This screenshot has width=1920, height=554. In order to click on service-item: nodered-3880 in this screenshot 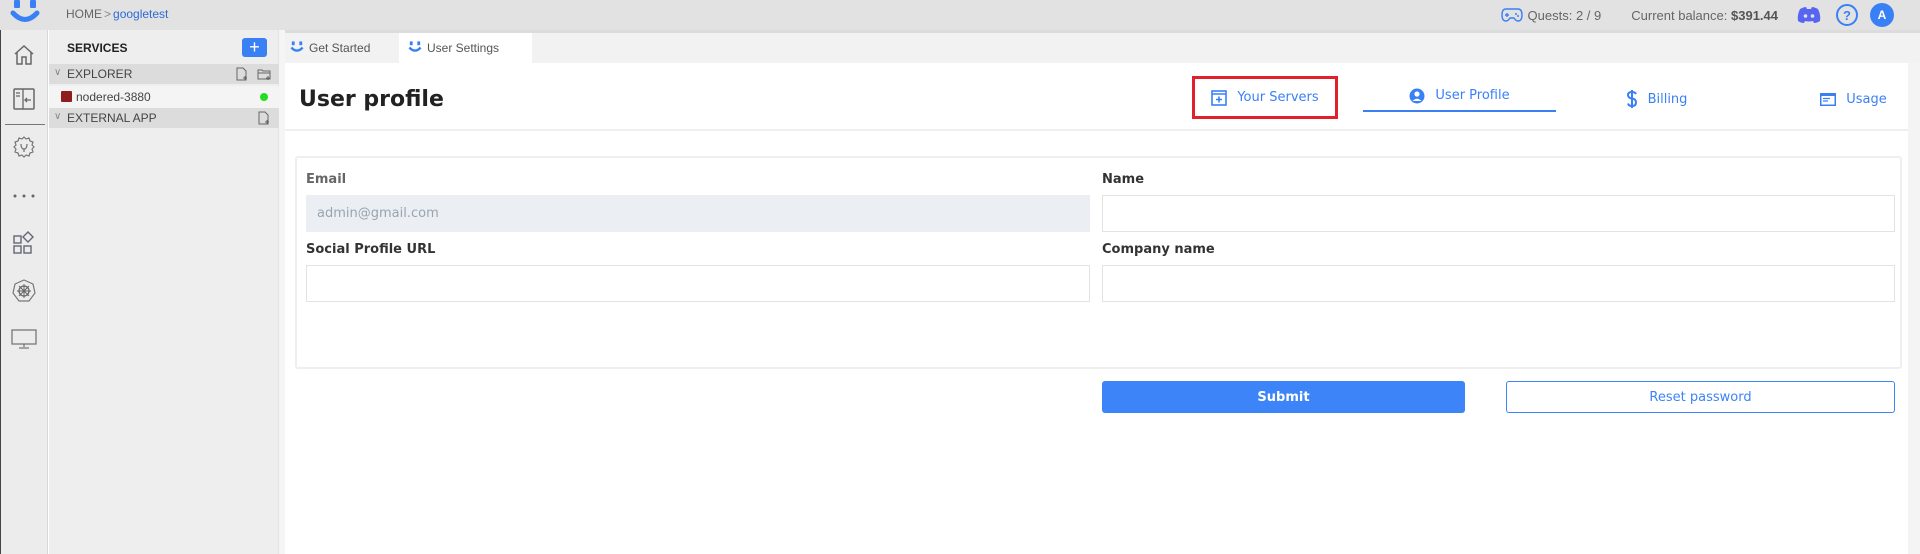, I will do `click(164, 97)`.